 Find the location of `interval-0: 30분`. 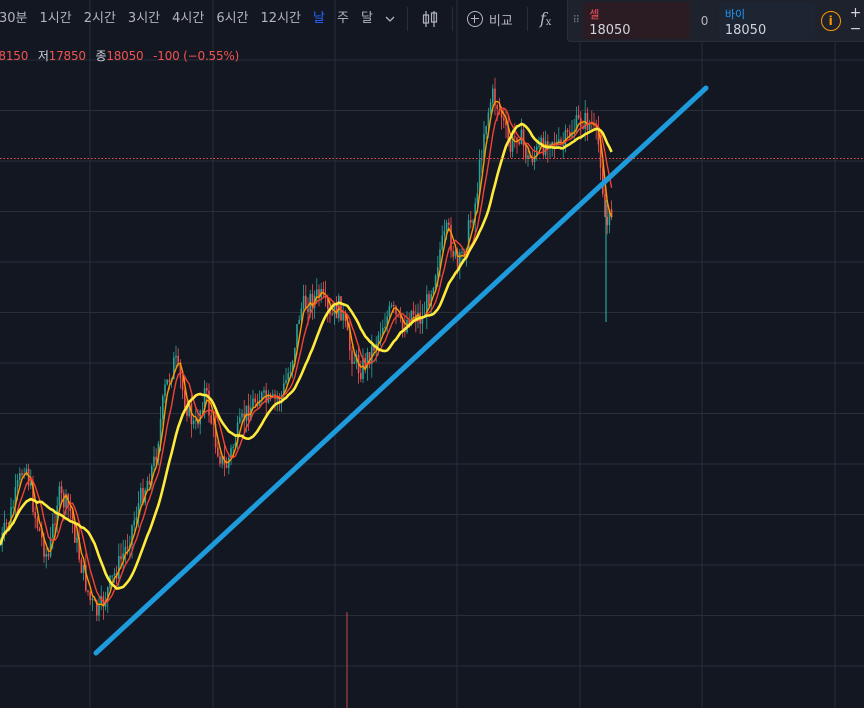

interval-0: 30분 is located at coordinates (17, 19).